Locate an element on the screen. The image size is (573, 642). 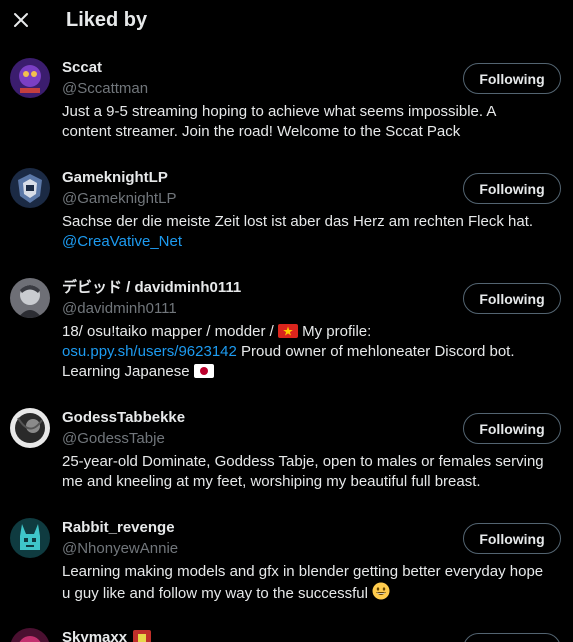
user-display-name: GodessTabbekke is located at coordinates (123, 418).